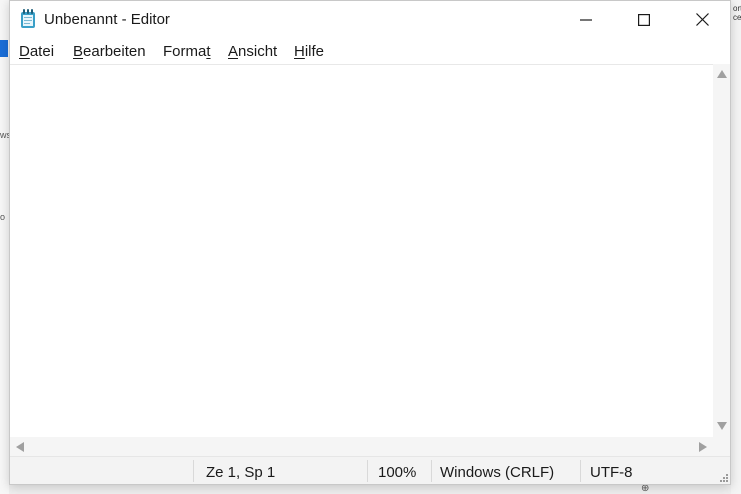 Image resolution: width=741 pixels, height=494 pixels. I want to click on menu-access-key: H, so click(299, 51).